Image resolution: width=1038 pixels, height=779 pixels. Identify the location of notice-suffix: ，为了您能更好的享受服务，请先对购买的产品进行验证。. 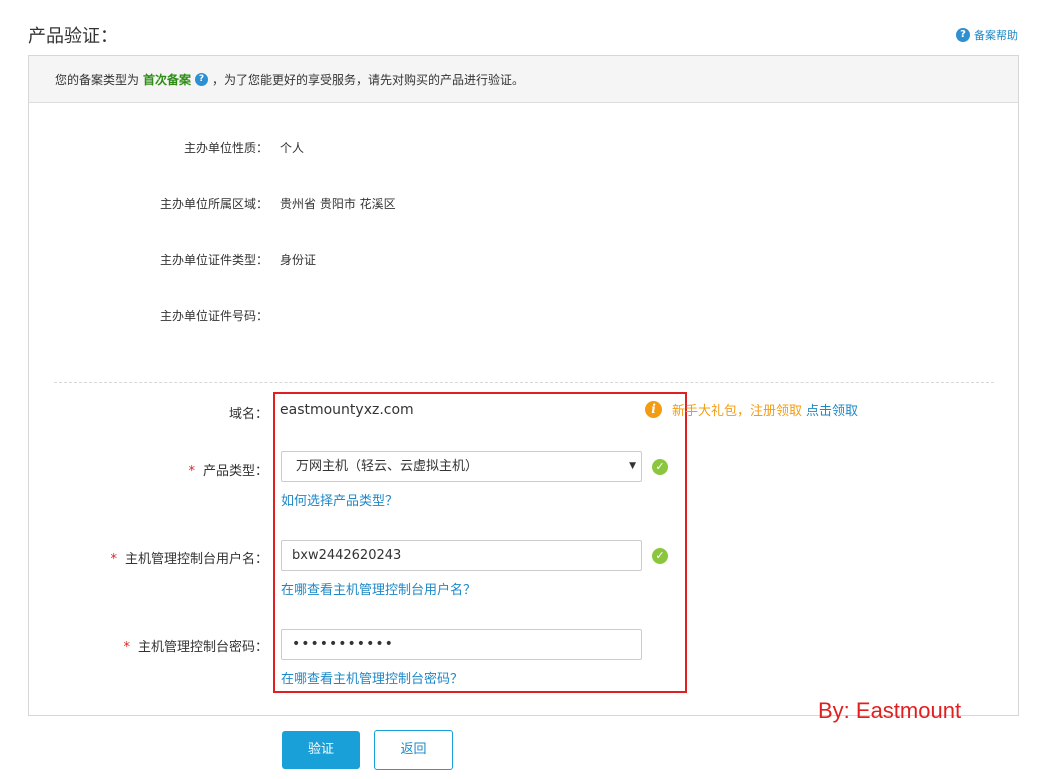
(368, 79).